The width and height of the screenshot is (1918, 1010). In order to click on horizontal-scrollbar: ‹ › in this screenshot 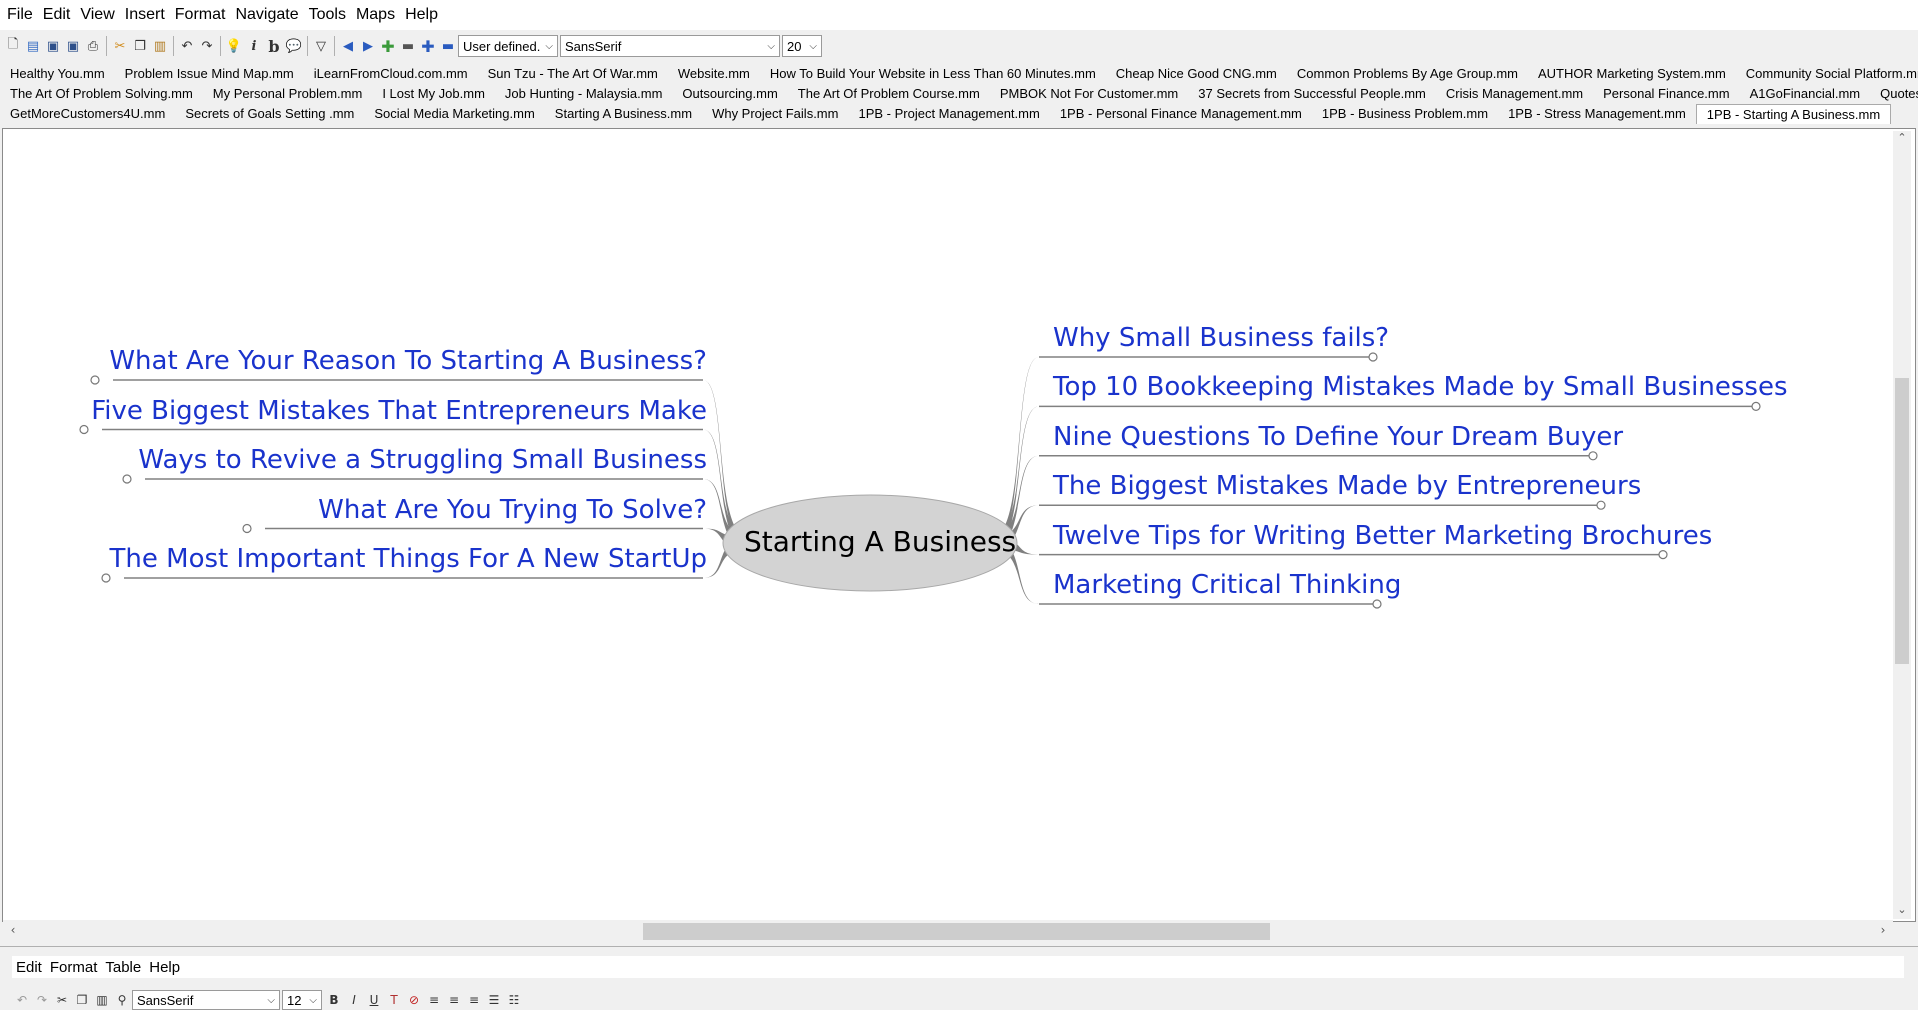, I will do `click(948, 931)`.